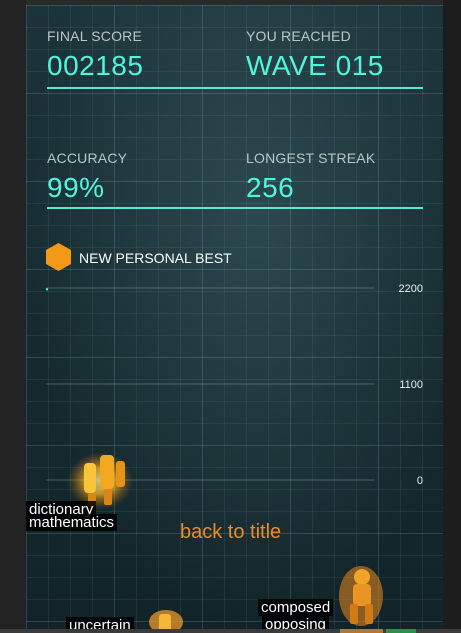  What do you see at coordinates (411, 385) in the screenshot?
I see `y-tick-label: 1100` at bounding box center [411, 385].